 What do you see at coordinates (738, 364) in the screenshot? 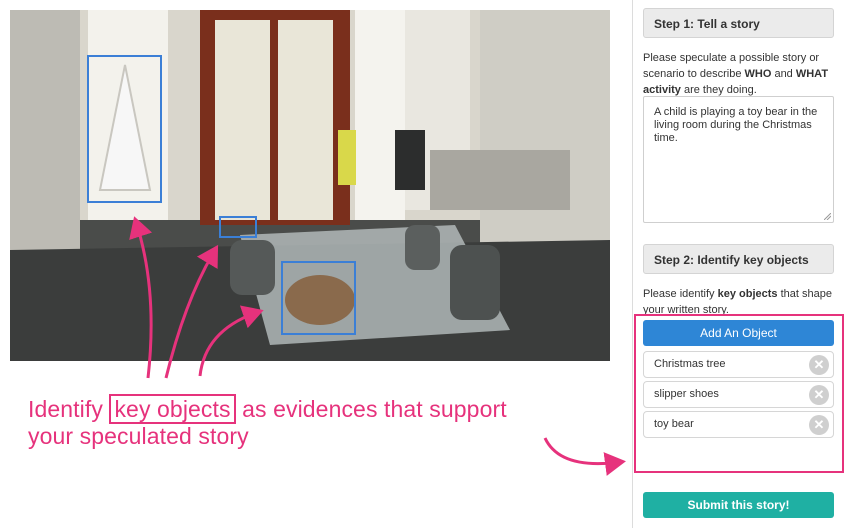
I see `object-item-christmas-tree: Christmas tree ✕` at bounding box center [738, 364].